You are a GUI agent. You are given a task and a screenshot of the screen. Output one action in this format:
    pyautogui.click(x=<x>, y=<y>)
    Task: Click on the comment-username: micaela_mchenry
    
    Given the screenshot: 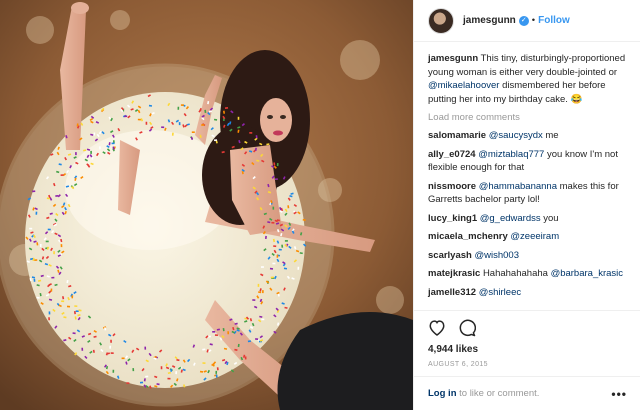 What is the action you would take?
    pyautogui.click(x=468, y=236)
    